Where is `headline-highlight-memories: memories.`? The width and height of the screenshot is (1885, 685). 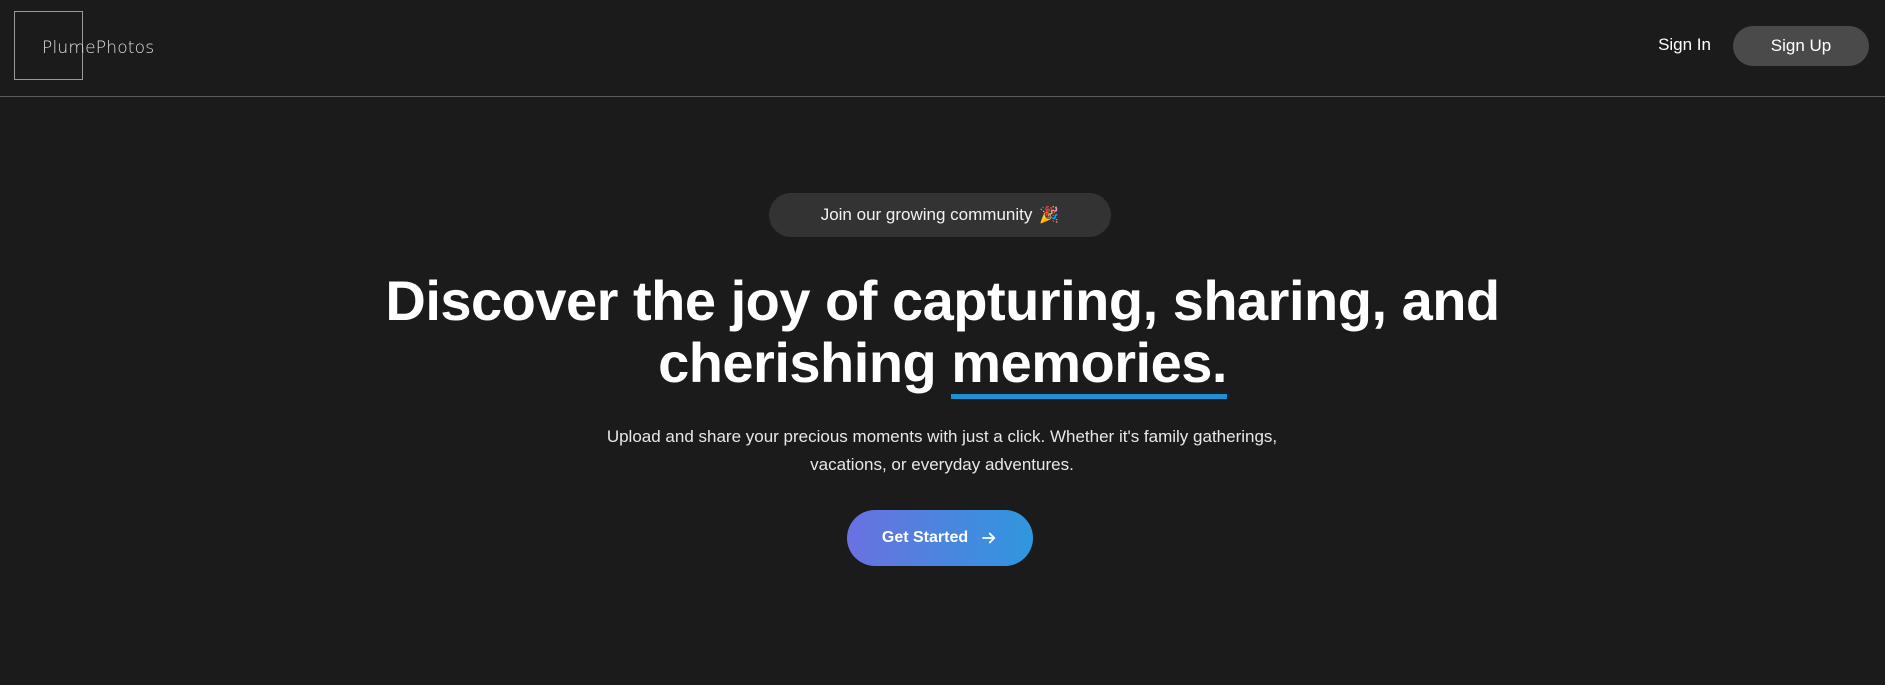 headline-highlight-memories: memories. is located at coordinates (1089, 365).